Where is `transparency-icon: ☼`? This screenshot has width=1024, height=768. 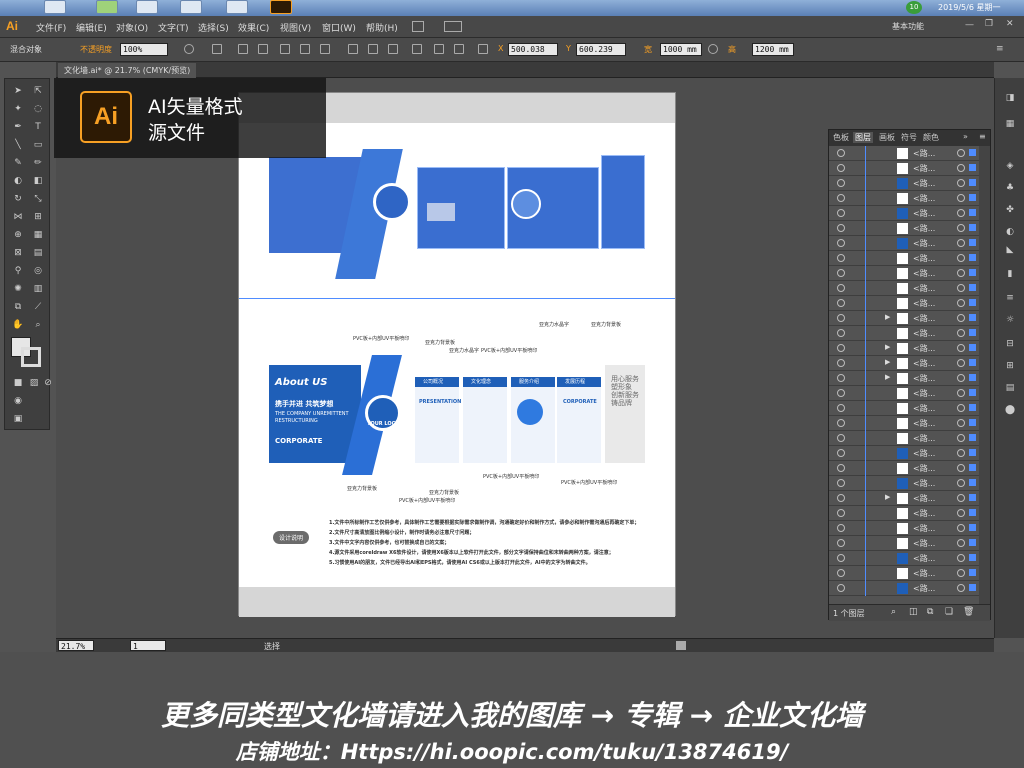
transparency-icon: ☼ is located at coordinates (1010, 320).